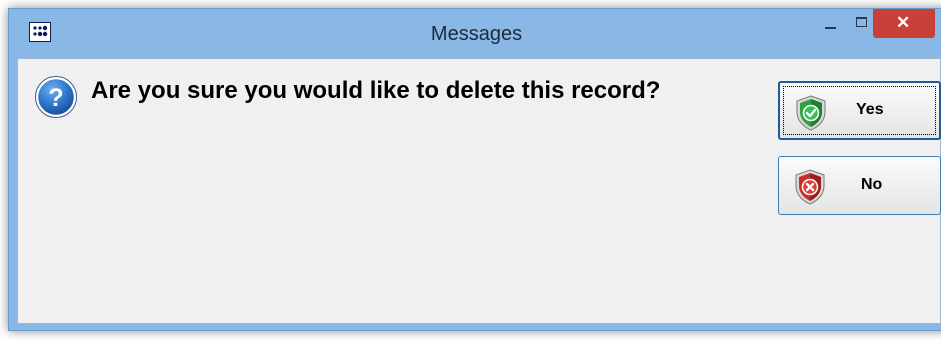 Image resolution: width=941 pixels, height=339 pixels. I want to click on maximize-icon, so click(861, 22).